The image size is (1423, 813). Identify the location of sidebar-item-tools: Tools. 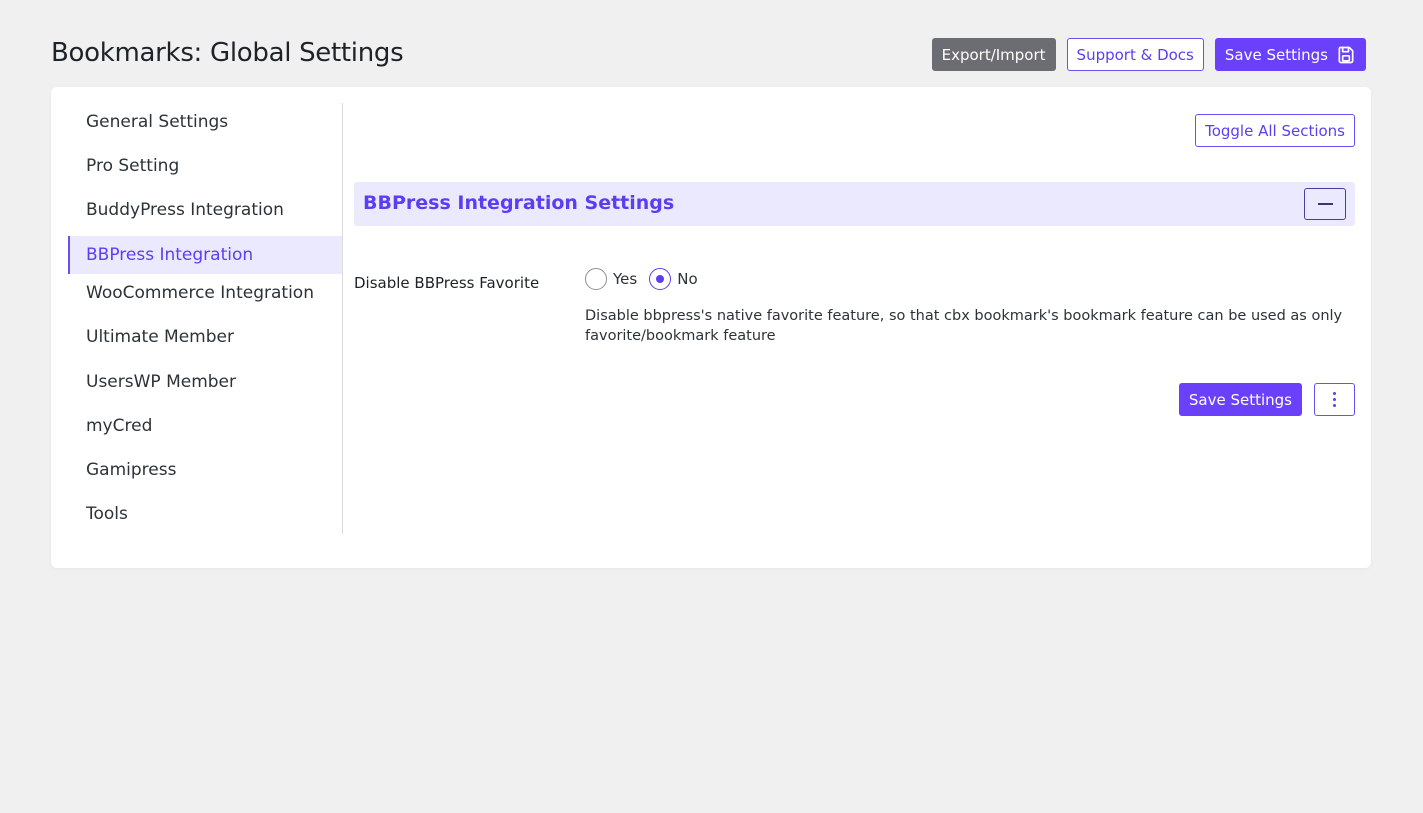
(205, 514).